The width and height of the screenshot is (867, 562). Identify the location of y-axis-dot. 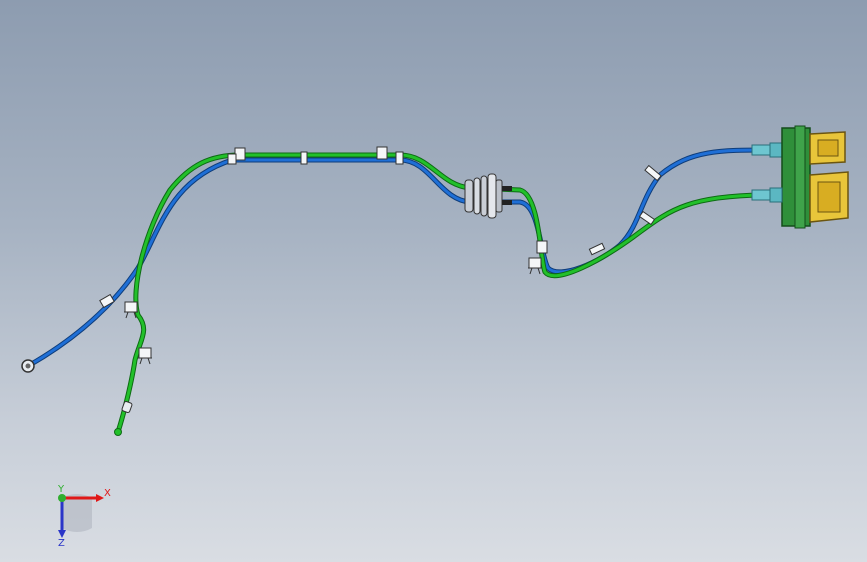
(62, 498).